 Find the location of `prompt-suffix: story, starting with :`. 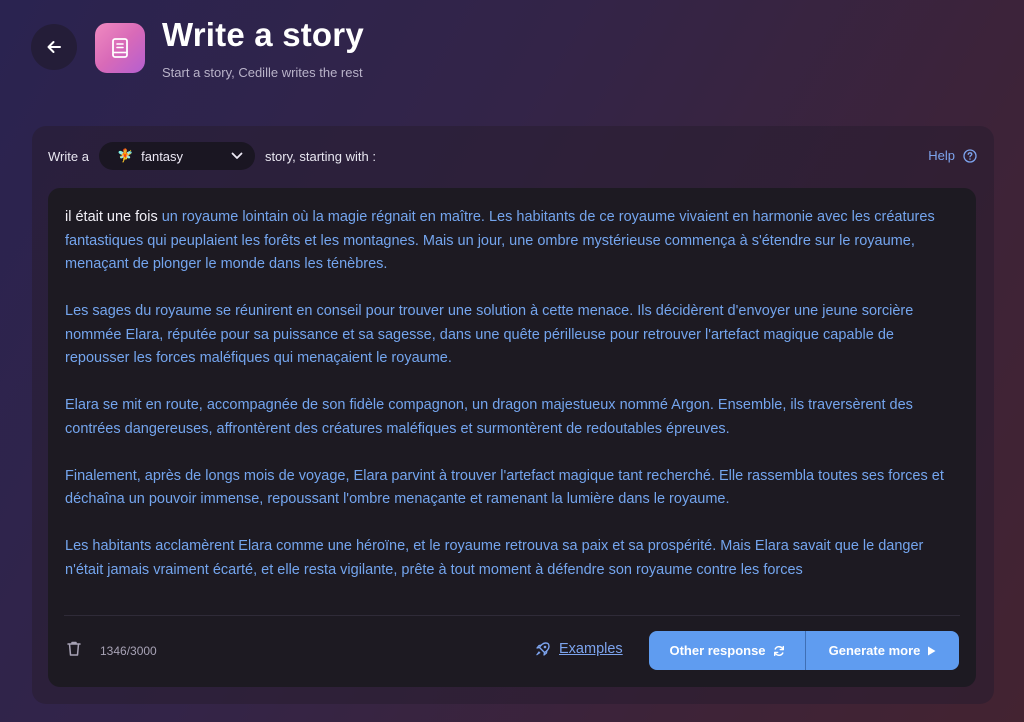

prompt-suffix: story, starting with : is located at coordinates (320, 156).